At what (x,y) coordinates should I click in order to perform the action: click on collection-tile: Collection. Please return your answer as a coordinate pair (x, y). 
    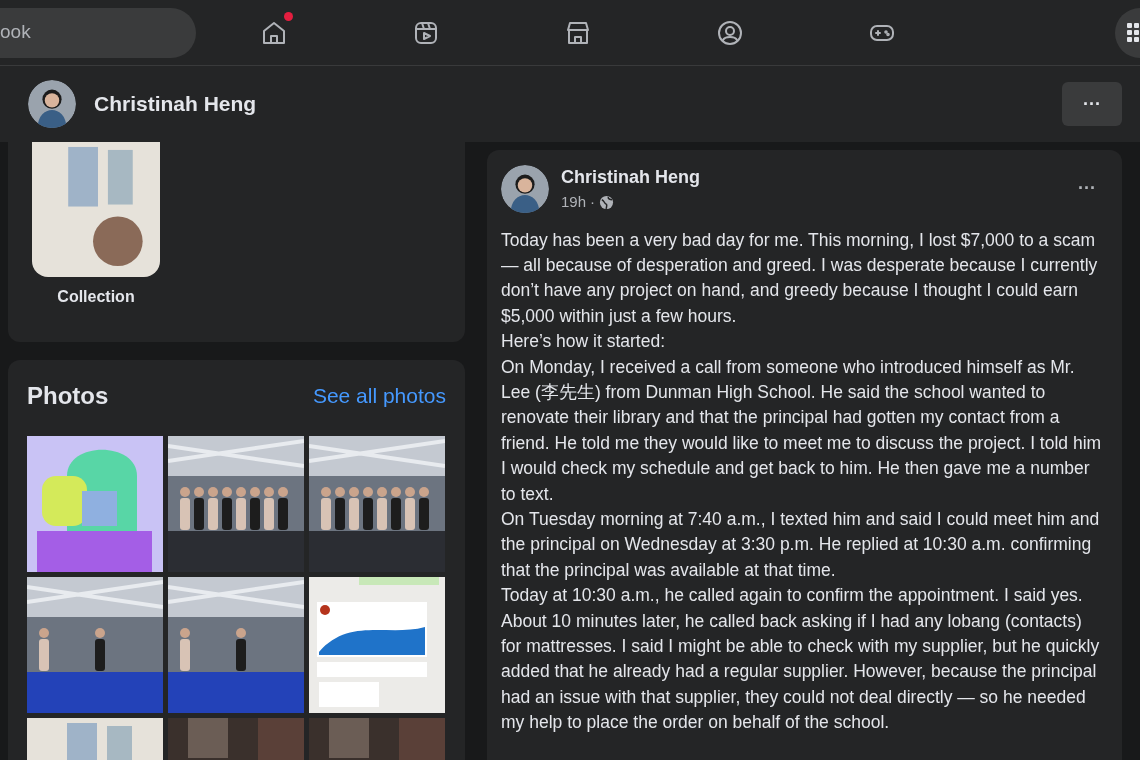
    Looking at the image, I should click on (96, 225).